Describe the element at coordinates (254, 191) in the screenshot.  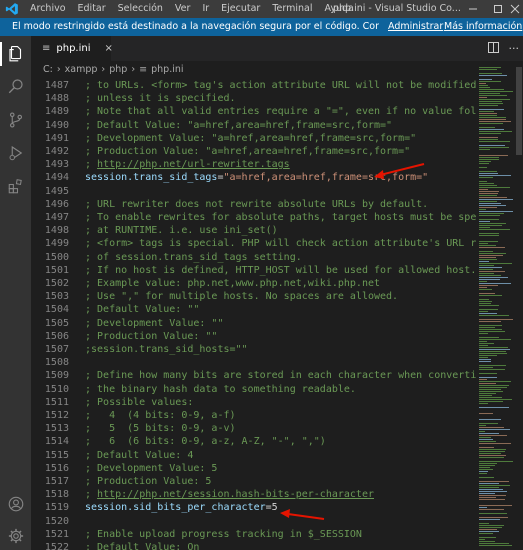
I see `code-line: 1495` at that location.